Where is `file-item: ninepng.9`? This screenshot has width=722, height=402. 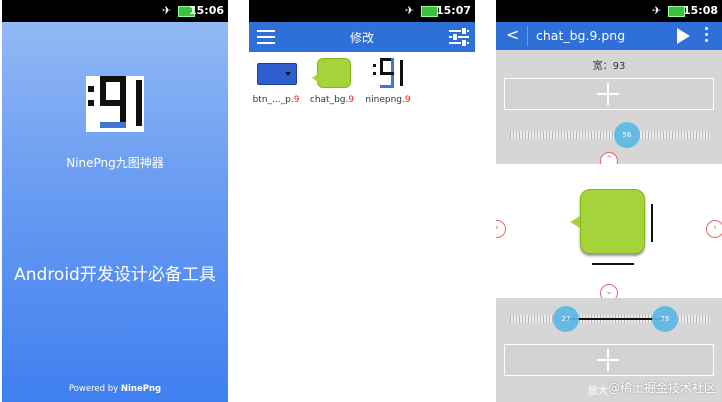
file-item: ninepng.9 is located at coordinates (388, 80).